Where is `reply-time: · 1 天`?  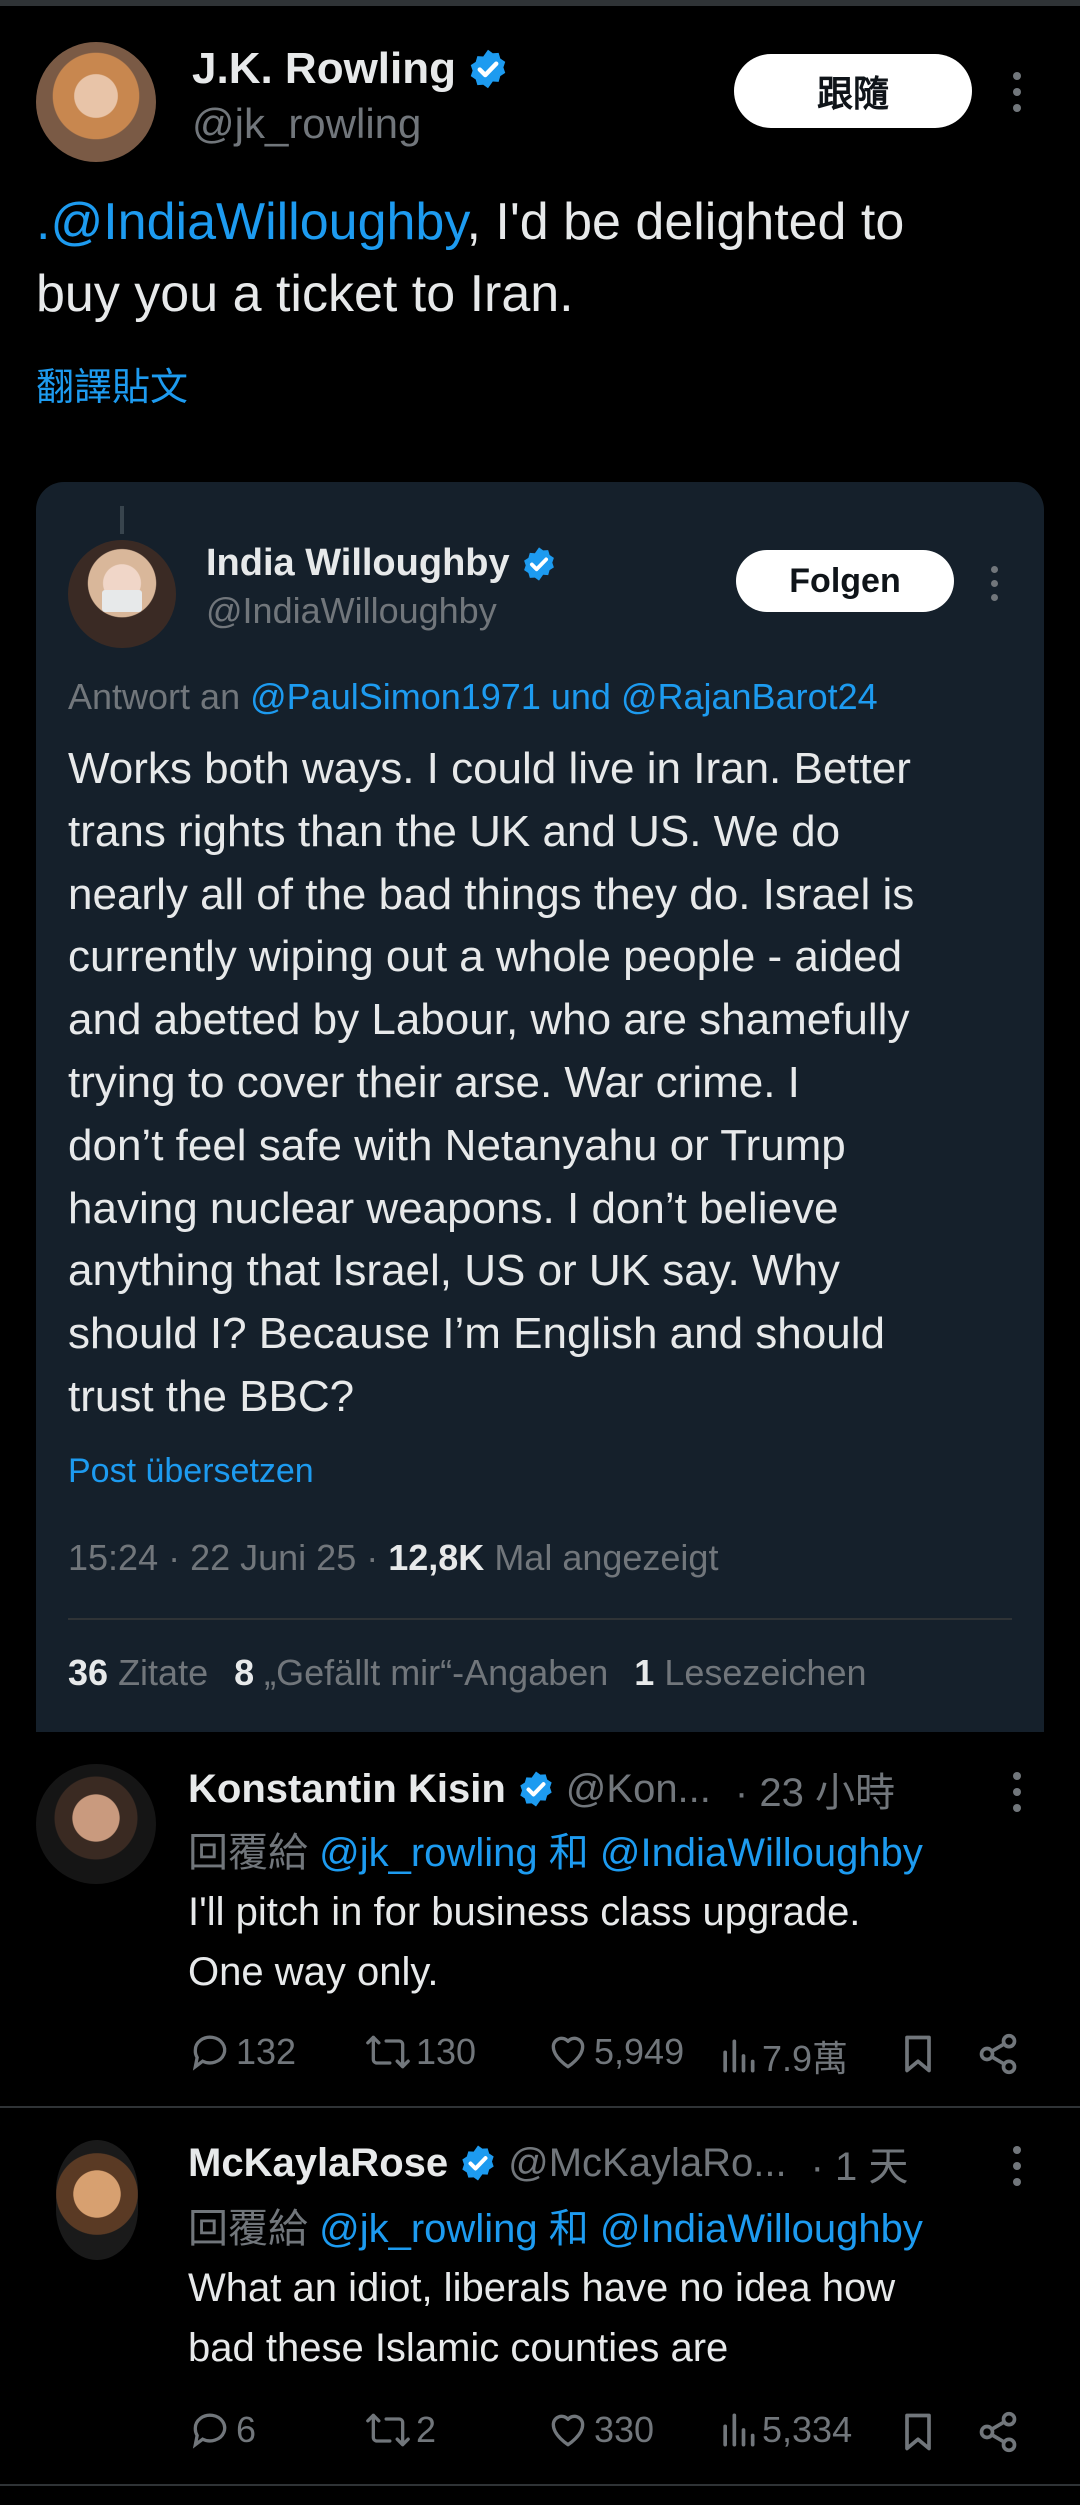 reply-time: · 1 天 is located at coordinates (860, 2163).